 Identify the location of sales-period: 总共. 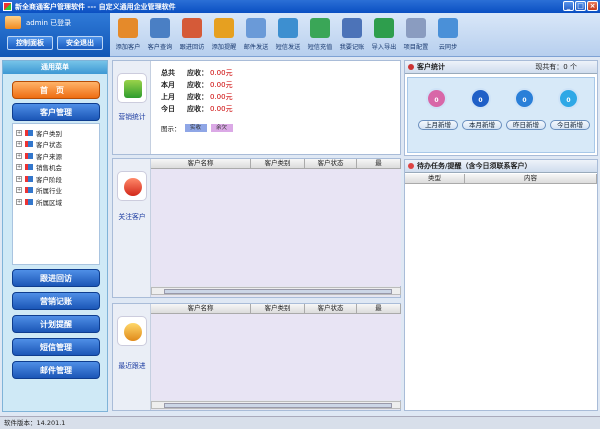
(168, 73).